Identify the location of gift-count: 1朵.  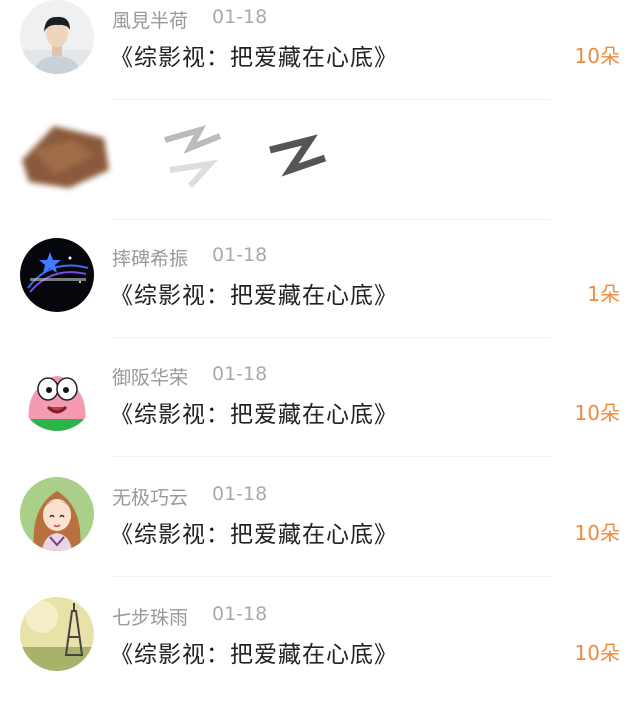
(603, 294).